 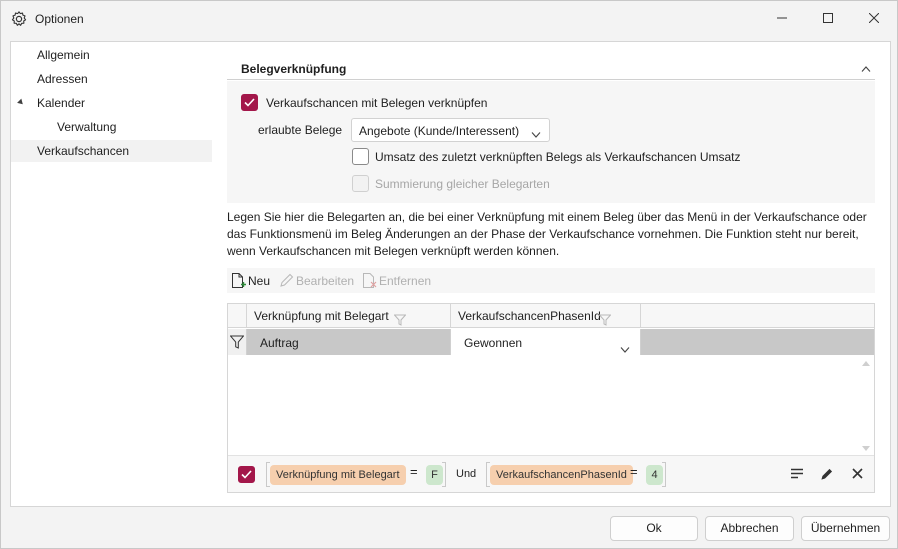 I want to click on filter-enabled-checkbox, so click(x=246, y=474).